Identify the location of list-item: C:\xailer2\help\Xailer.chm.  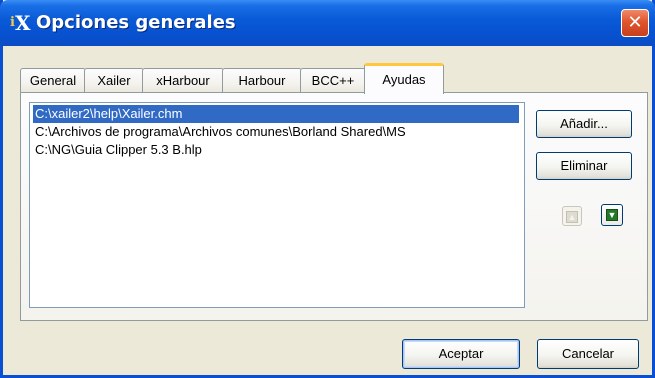
(276, 114).